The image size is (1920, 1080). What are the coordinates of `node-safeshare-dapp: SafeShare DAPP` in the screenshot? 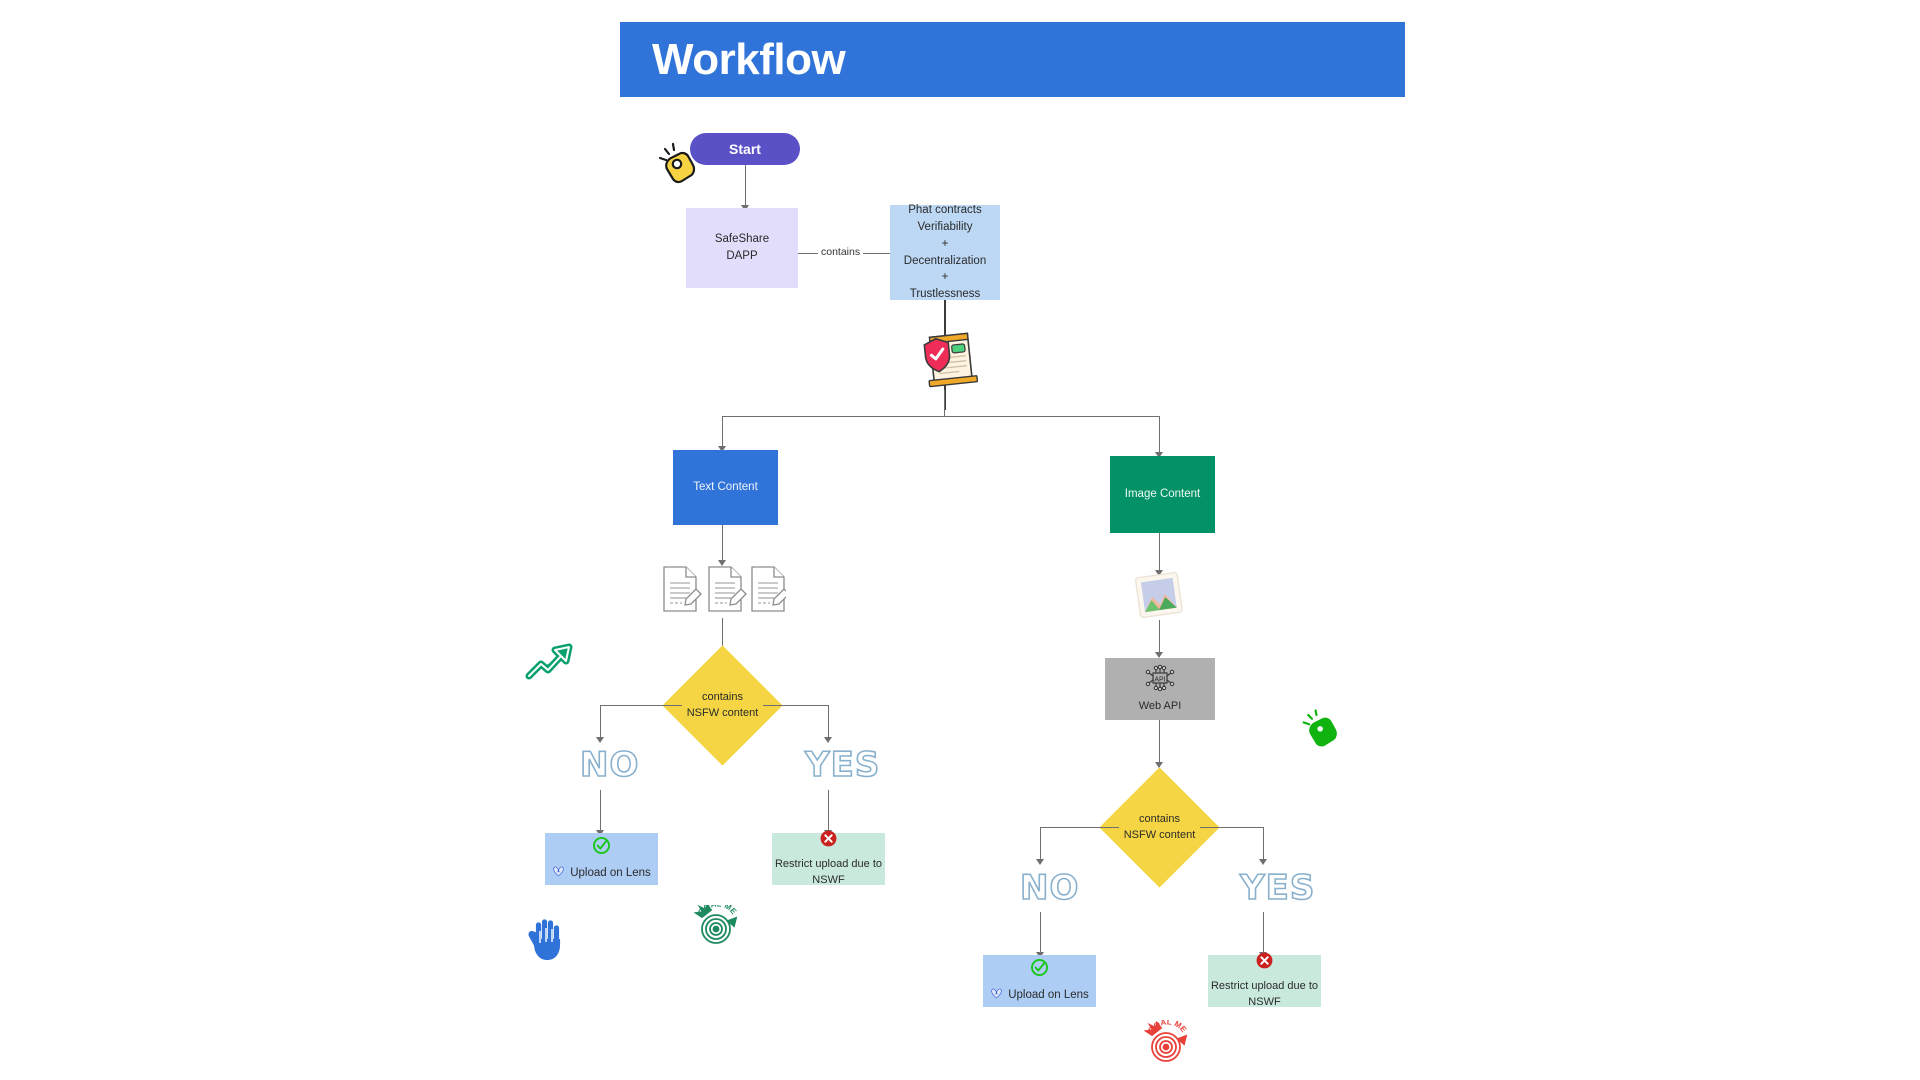 It's located at (742, 248).